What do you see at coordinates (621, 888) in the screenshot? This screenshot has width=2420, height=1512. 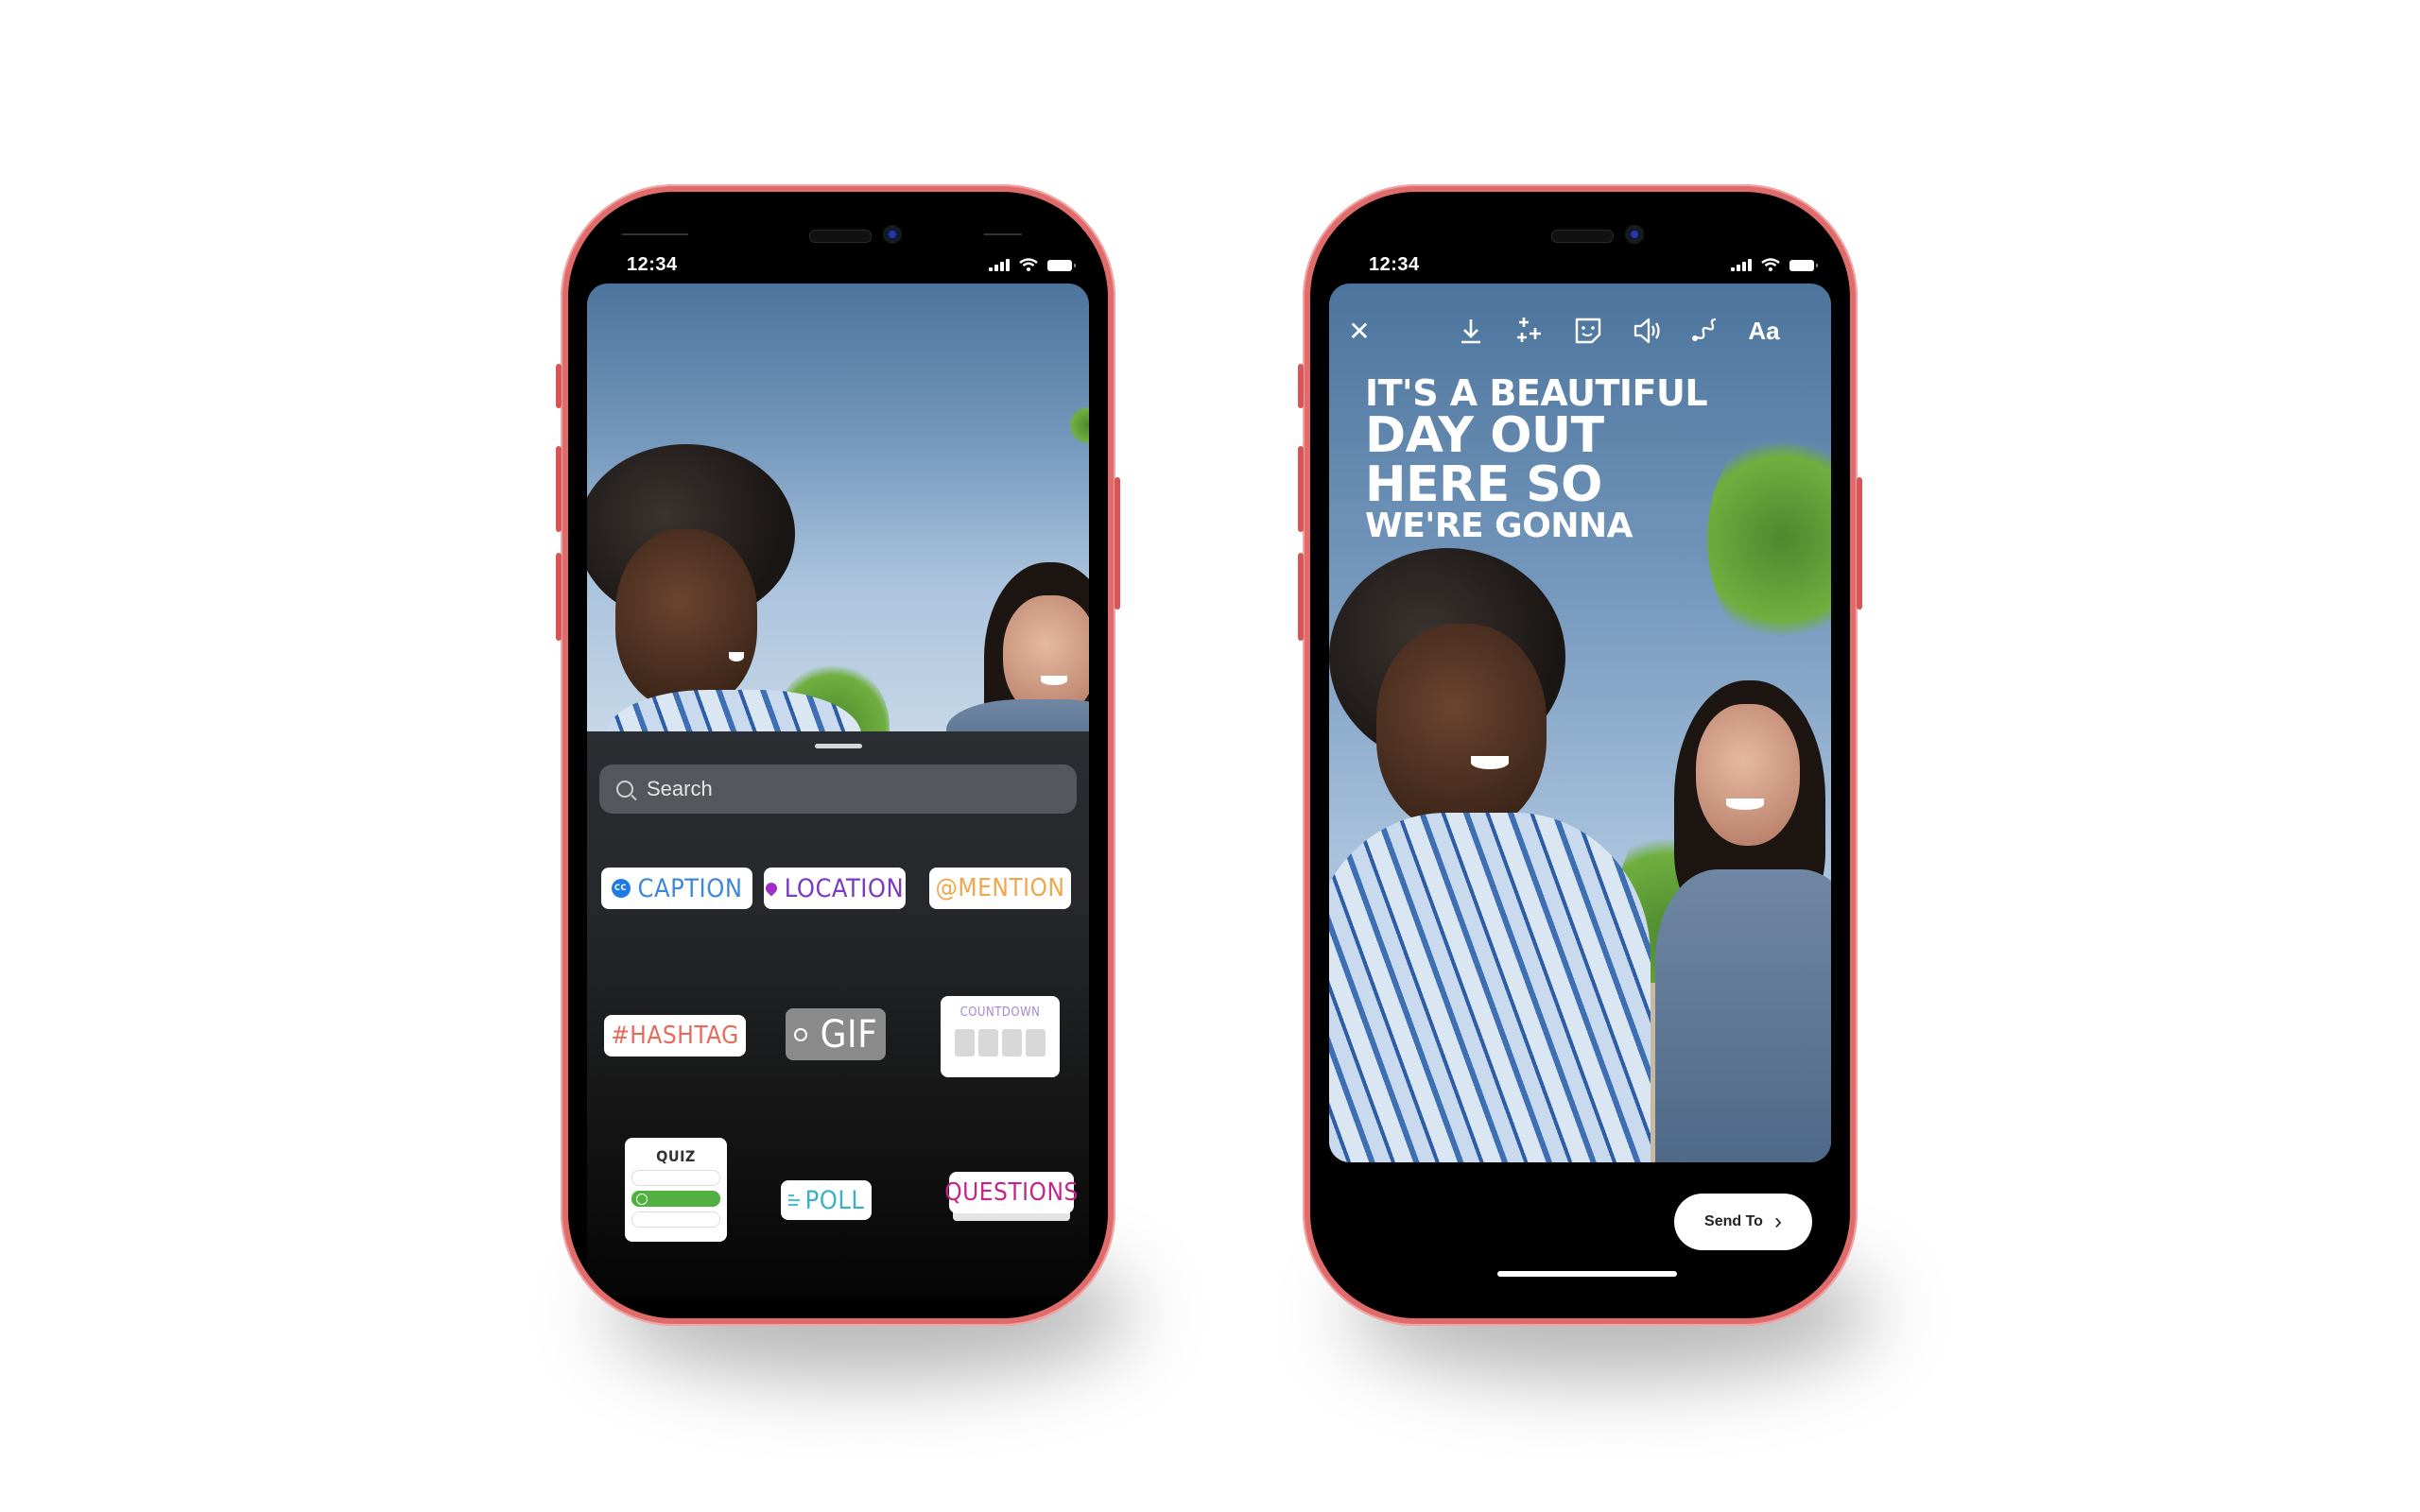 I see `cc-icon: CC` at bounding box center [621, 888].